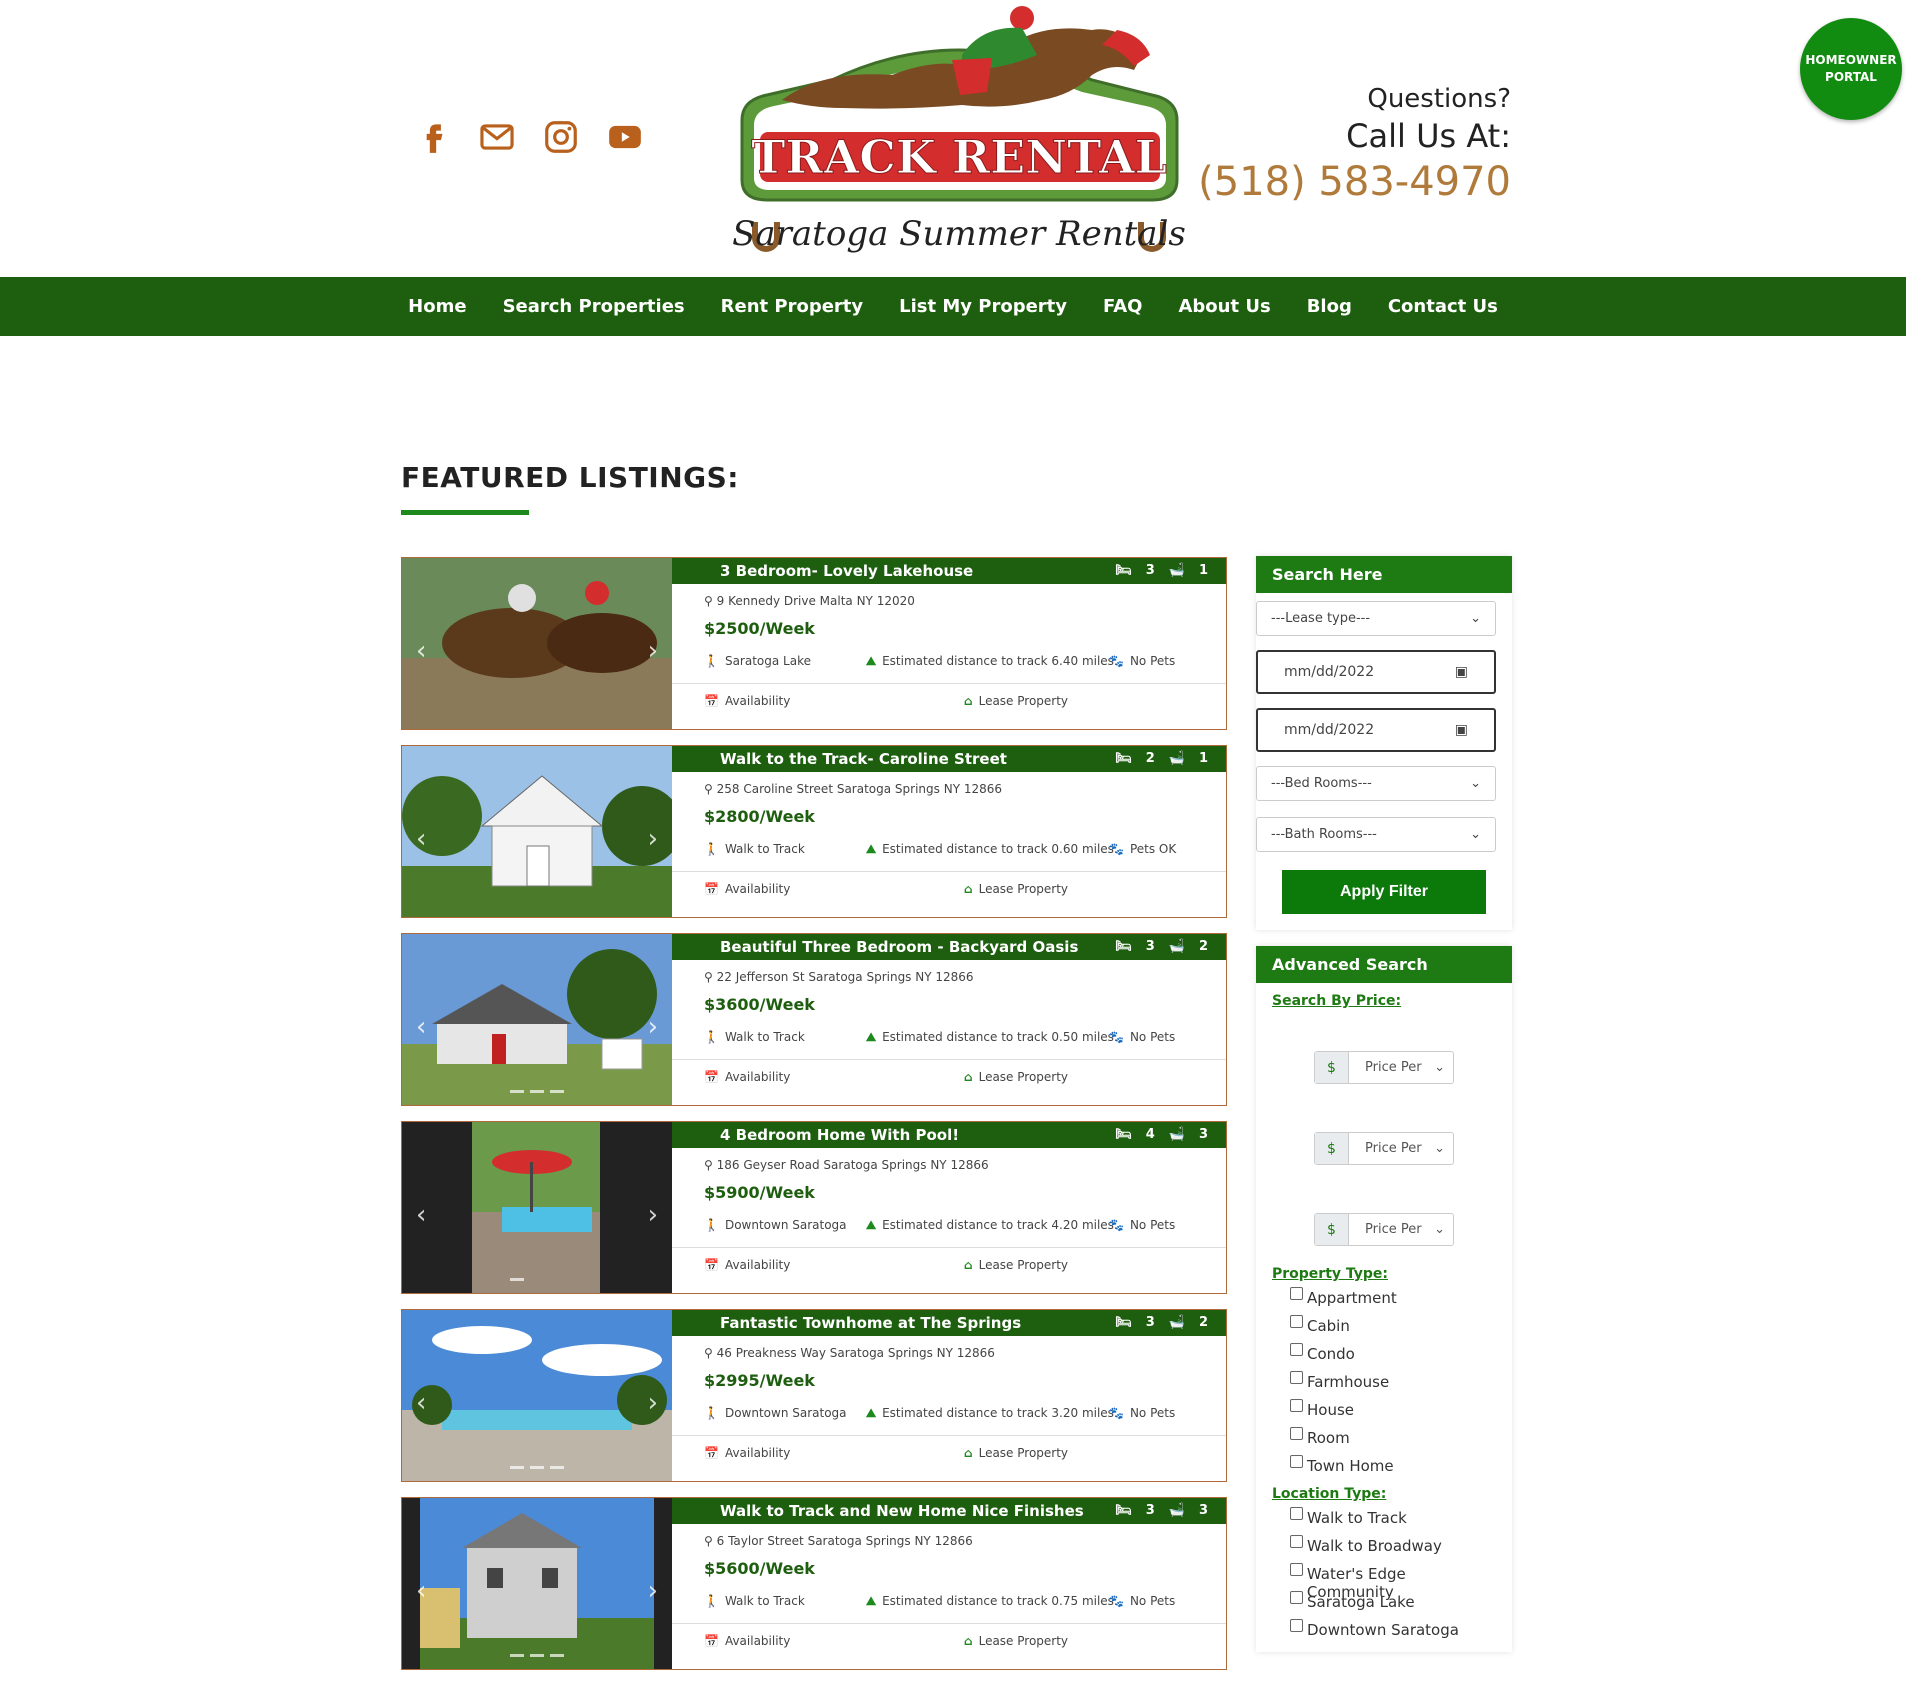 Image resolution: width=1906 pixels, height=1685 pixels. I want to click on bath-rooms-select: ---Bath Rooms--- ⌄, so click(1376, 834).